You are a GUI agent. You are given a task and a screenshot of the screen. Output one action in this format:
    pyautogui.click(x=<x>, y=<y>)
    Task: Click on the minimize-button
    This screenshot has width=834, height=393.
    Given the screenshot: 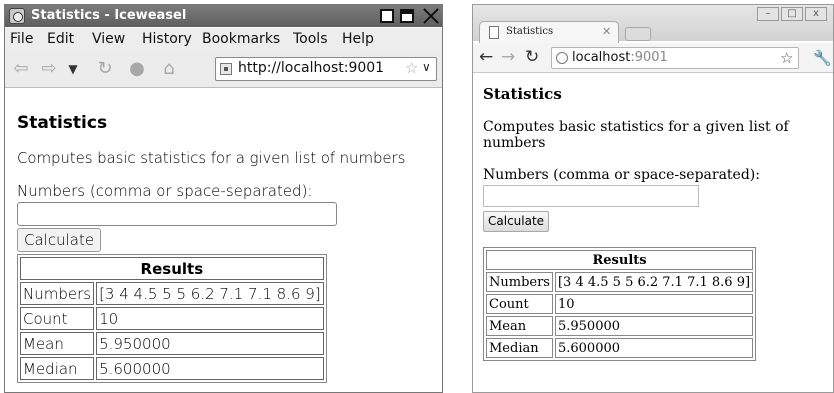 What is the action you would take?
    pyautogui.click(x=387, y=16)
    